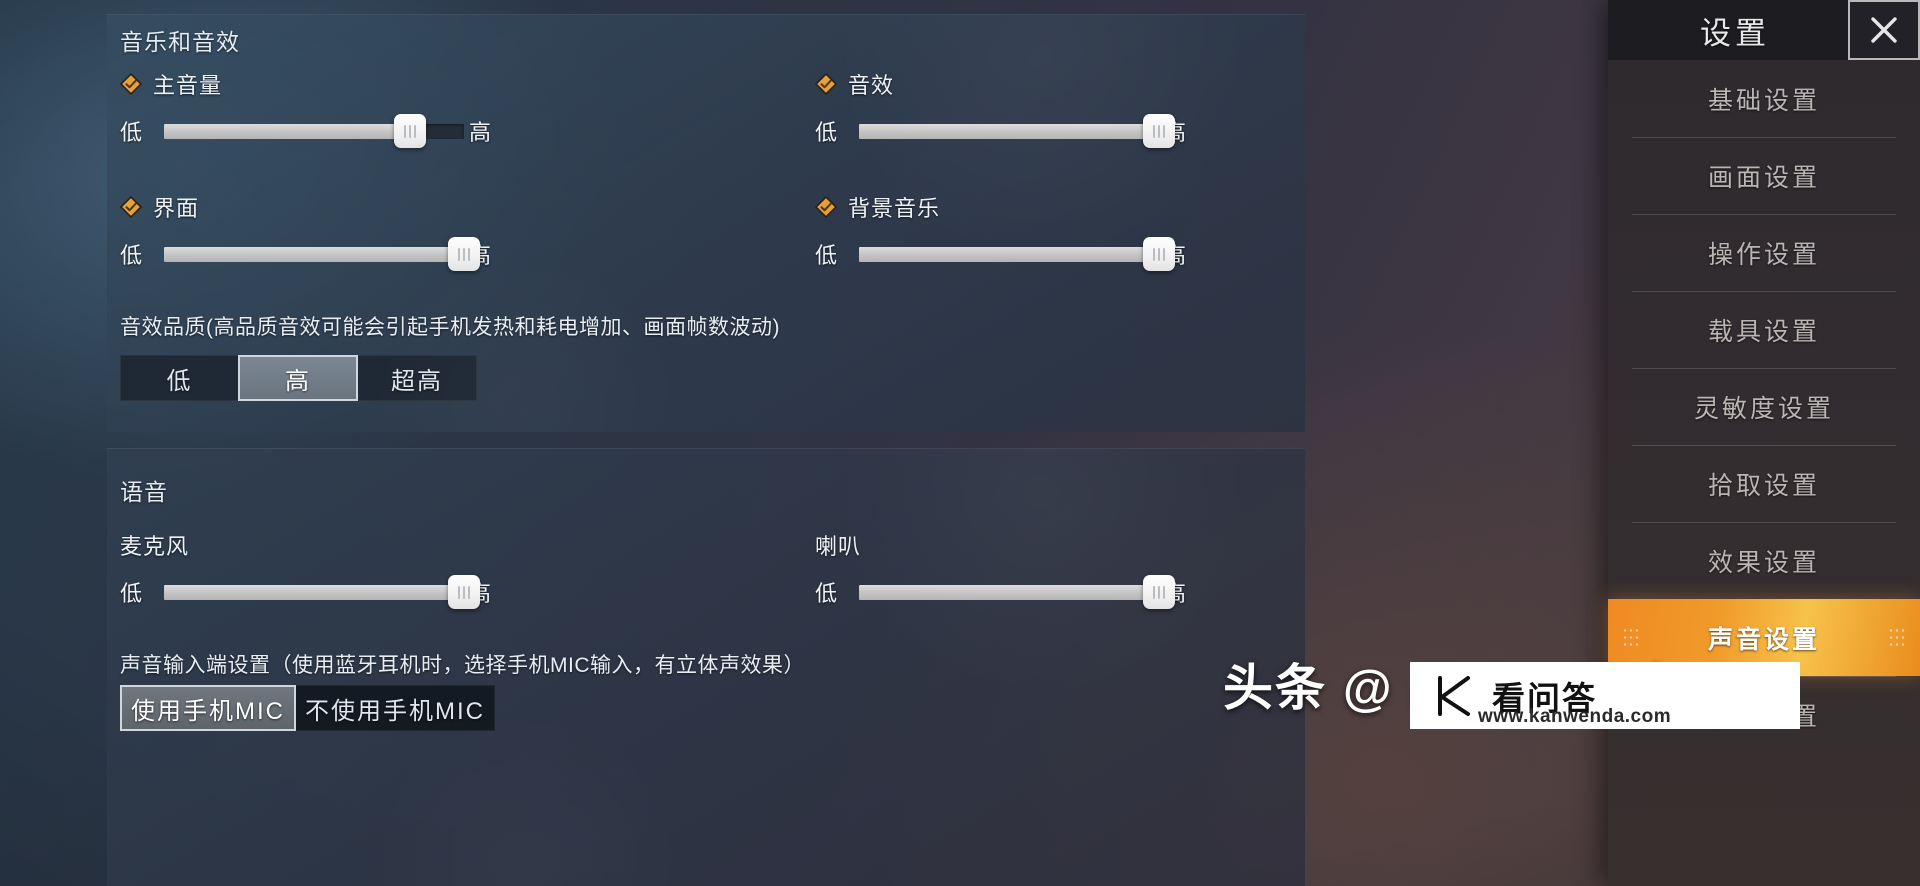 The width and height of the screenshot is (1920, 886). What do you see at coordinates (188, 85) in the screenshot?
I see `master-volume-label: 主音量` at bounding box center [188, 85].